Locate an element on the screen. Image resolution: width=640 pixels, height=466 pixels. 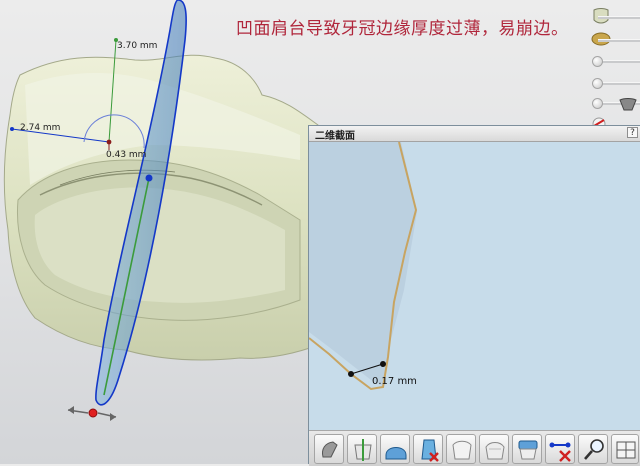
annotation-text: 凹面肩台导致牙冠边缘厚度过薄，易崩边。 is located at coordinates (402, 29).